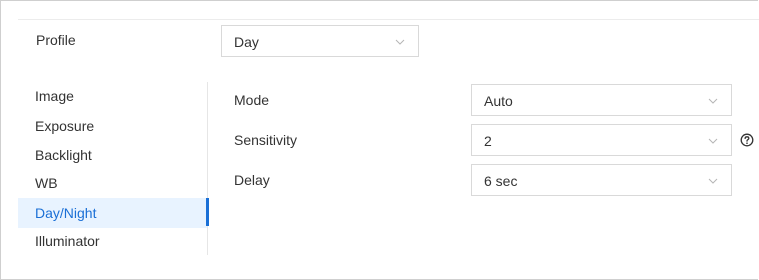 This screenshot has height=280, width=759. Describe the element at coordinates (266, 140) in the screenshot. I see `sensitivity-label: Sensitivity` at that location.